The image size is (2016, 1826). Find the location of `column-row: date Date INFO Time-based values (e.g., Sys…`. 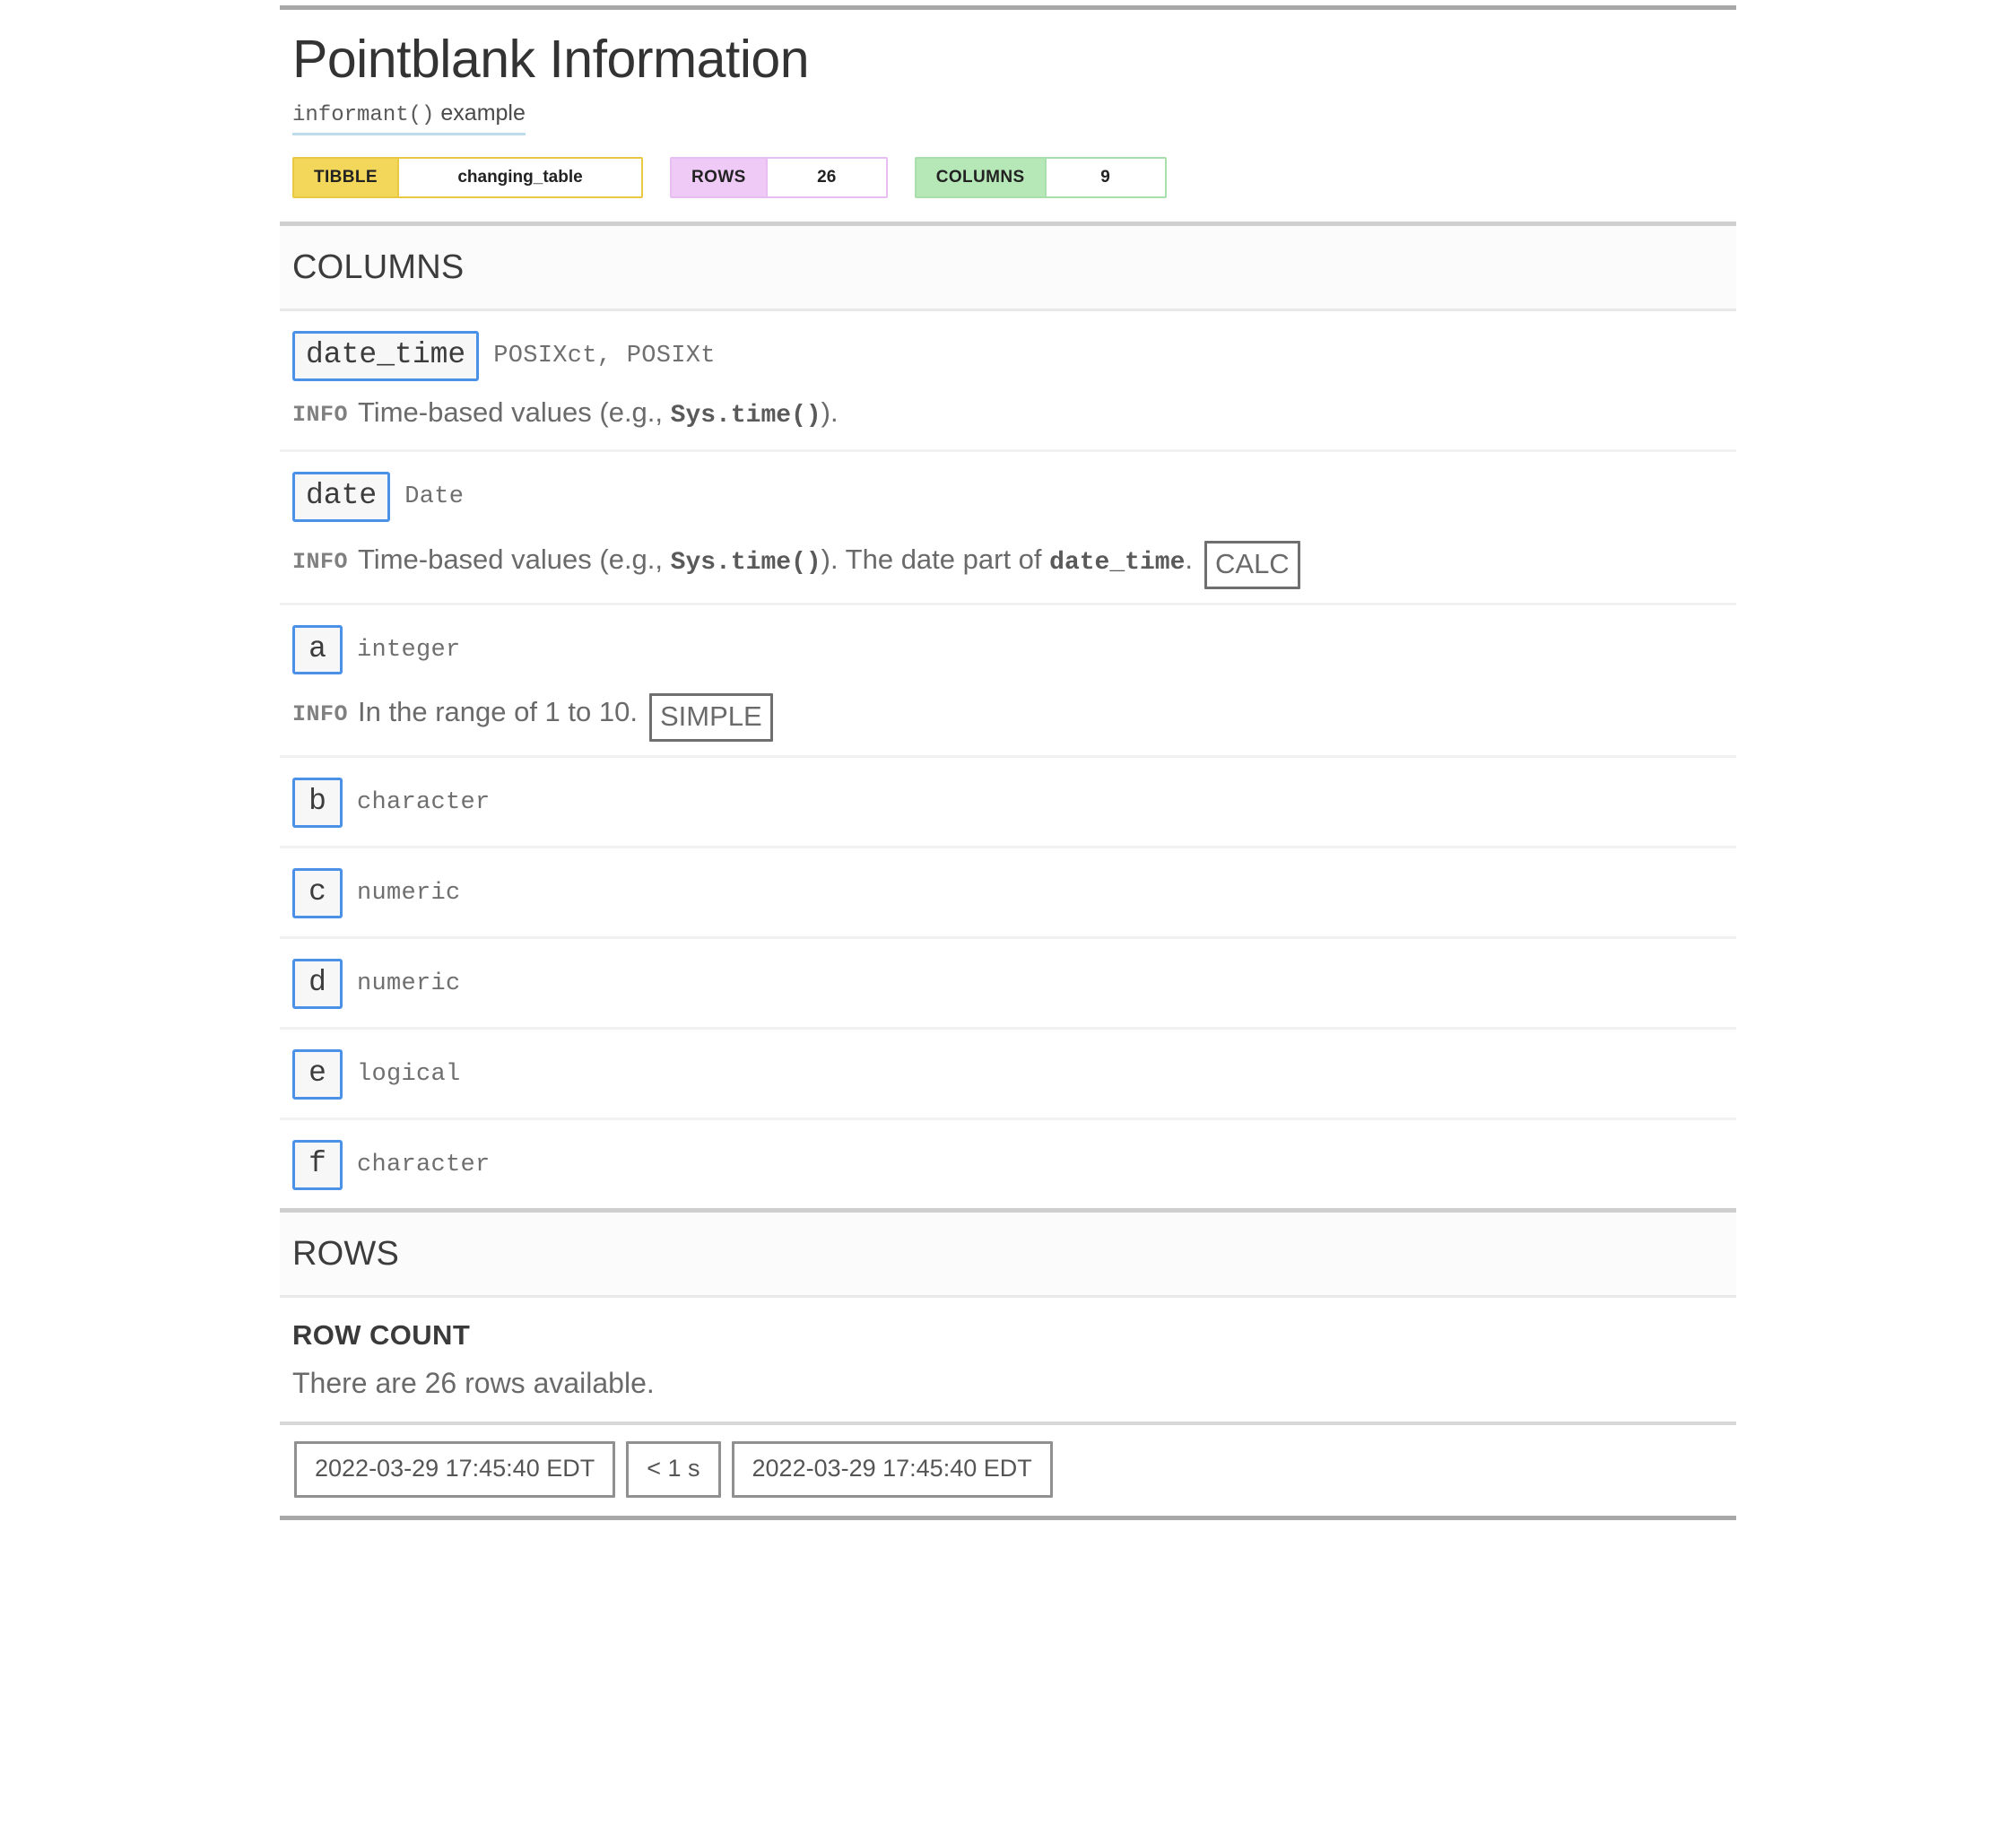

column-row: date Date INFO Time-based values (e.g., Sys… is located at coordinates (1008, 528).